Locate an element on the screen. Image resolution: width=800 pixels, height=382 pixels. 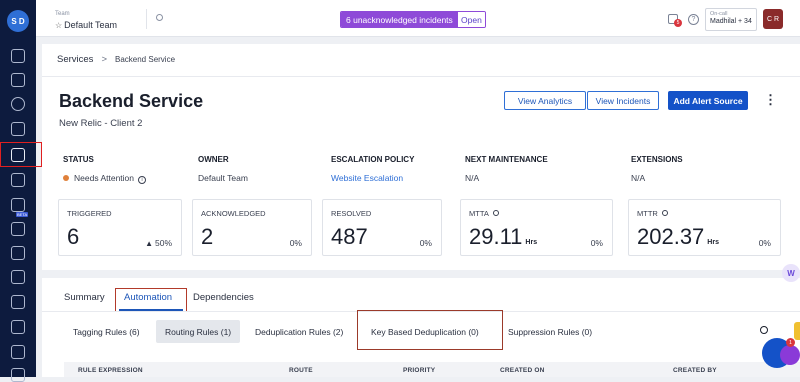
column-created-by: CREATED BY is located at coordinates (695, 370).